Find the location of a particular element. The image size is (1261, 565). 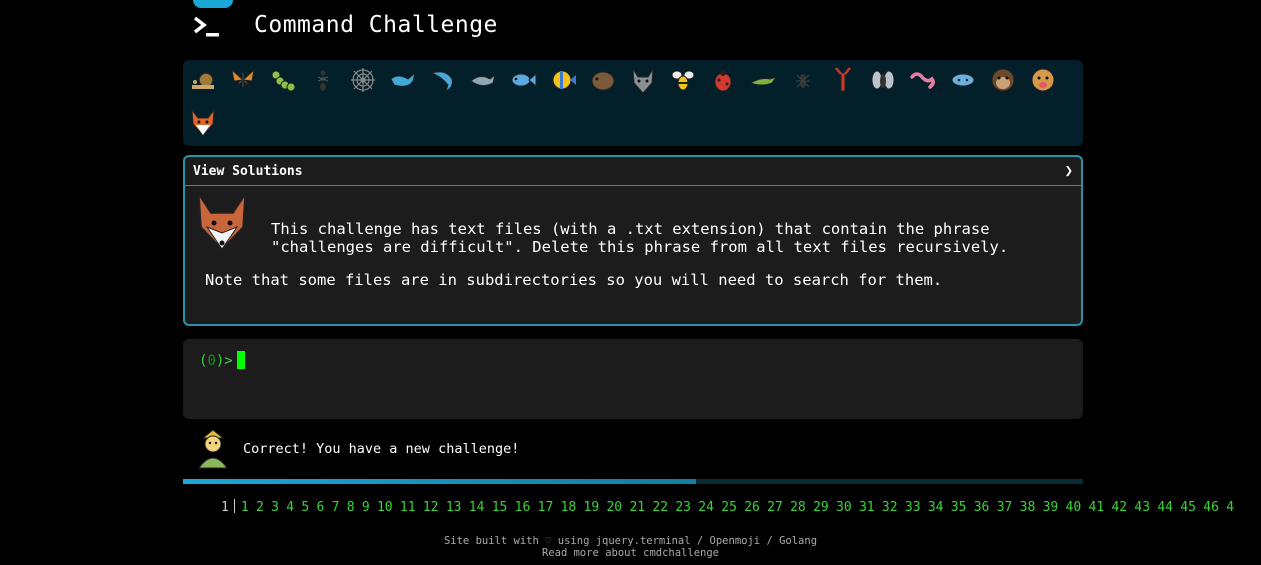

progress-fill is located at coordinates (439, 481).